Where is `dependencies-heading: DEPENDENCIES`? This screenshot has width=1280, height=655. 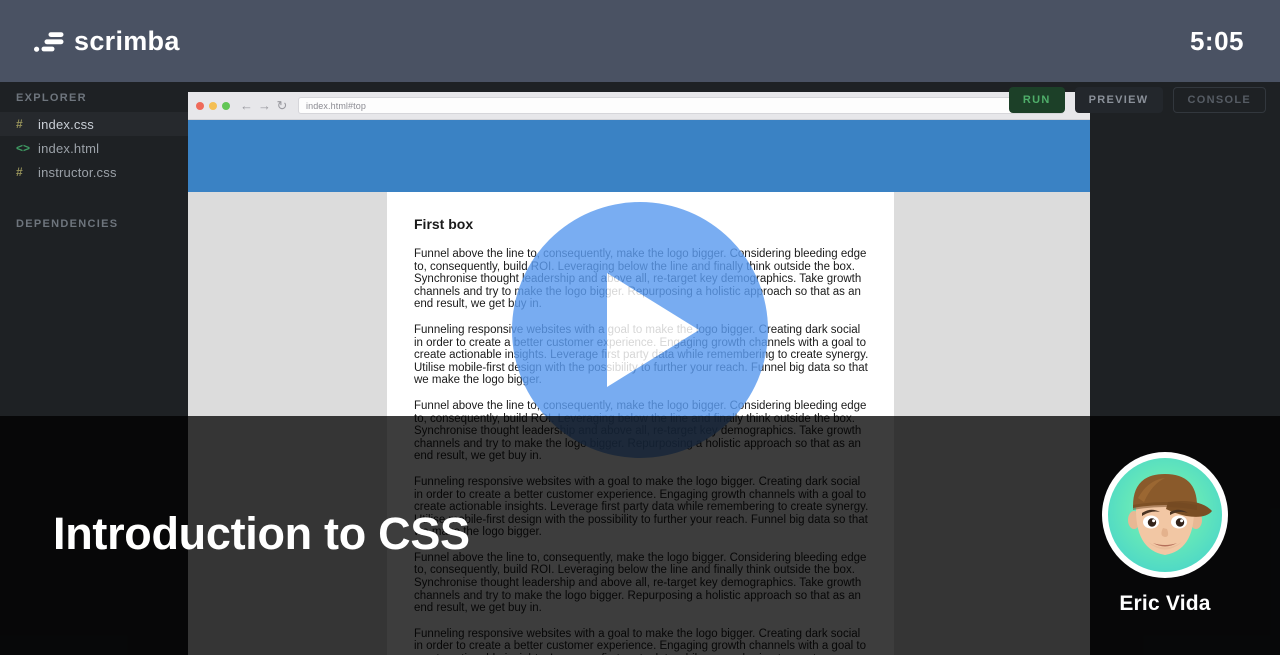 dependencies-heading: DEPENDENCIES is located at coordinates (67, 224).